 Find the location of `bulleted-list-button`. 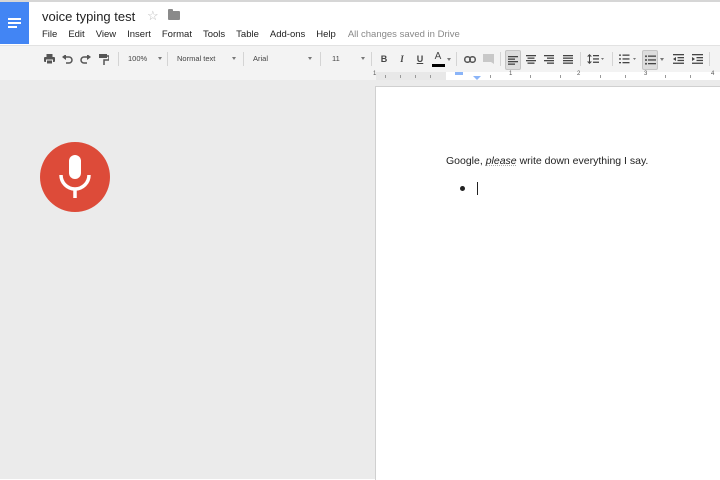

bulleted-list-button is located at coordinates (650, 60).